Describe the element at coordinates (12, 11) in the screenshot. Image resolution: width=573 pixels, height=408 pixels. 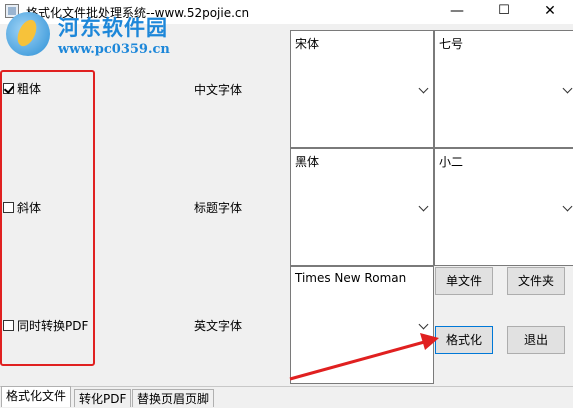
I see `app-icon` at that location.